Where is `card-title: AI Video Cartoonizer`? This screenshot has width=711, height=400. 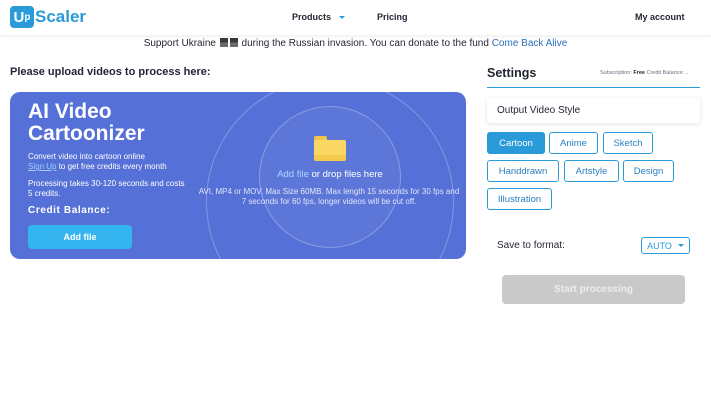
card-title: AI Video Cartoonizer is located at coordinates (86, 122).